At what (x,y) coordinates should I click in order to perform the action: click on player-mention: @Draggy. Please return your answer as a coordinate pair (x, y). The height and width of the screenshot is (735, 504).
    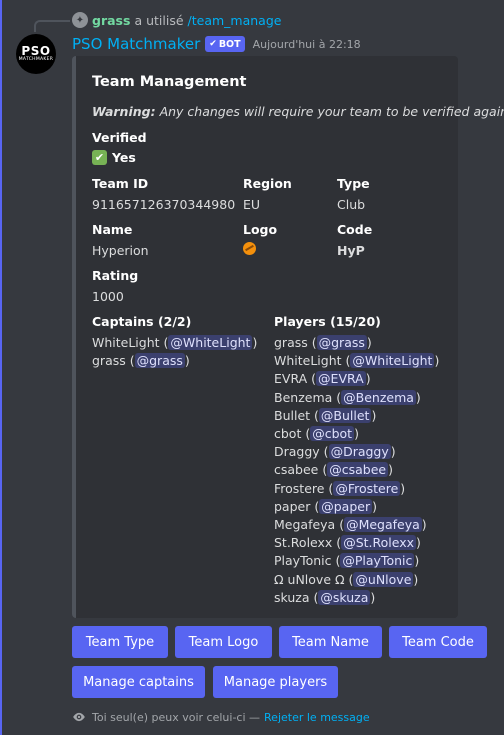
    Looking at the image, I should click on (359, 452).